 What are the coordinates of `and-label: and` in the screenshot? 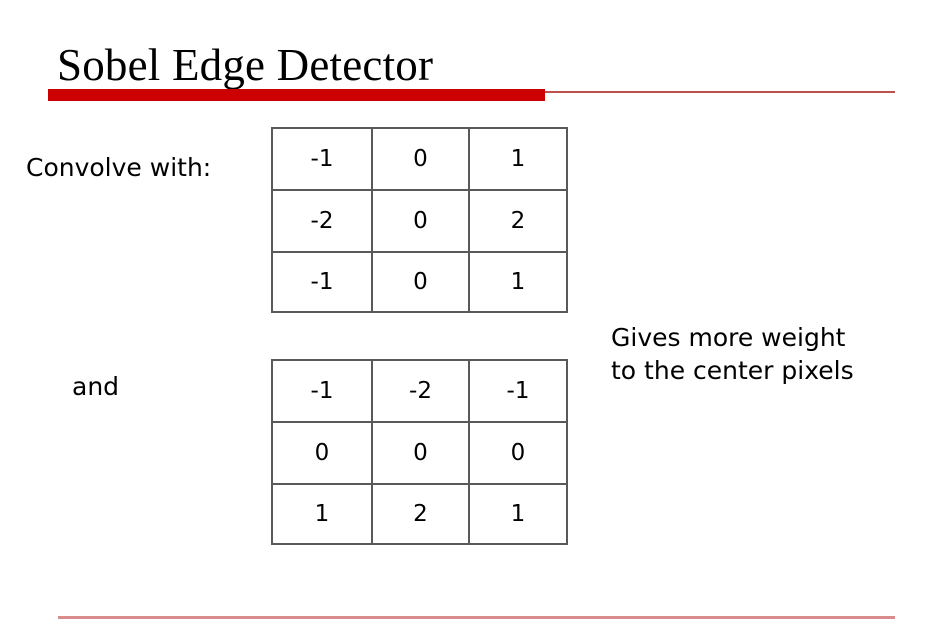 It's located at (96, 386).